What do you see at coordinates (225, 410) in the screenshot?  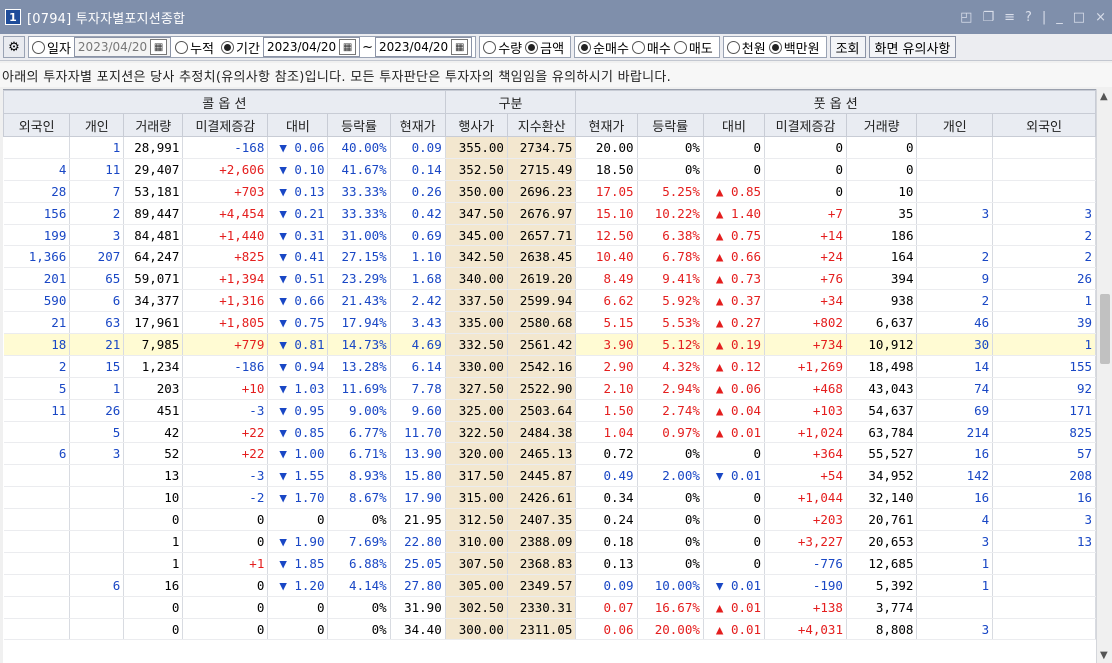 I see `table-cell: -3` at bounding box center [225, 410].